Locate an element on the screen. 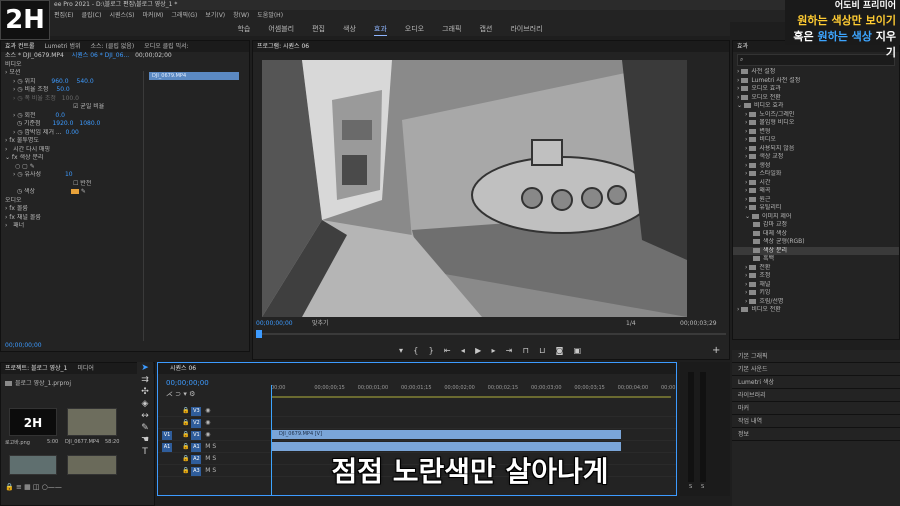 Image resolution: width=900 pixels, height=506 pixels. timeline-playhead is located at coordinates (271, 440).